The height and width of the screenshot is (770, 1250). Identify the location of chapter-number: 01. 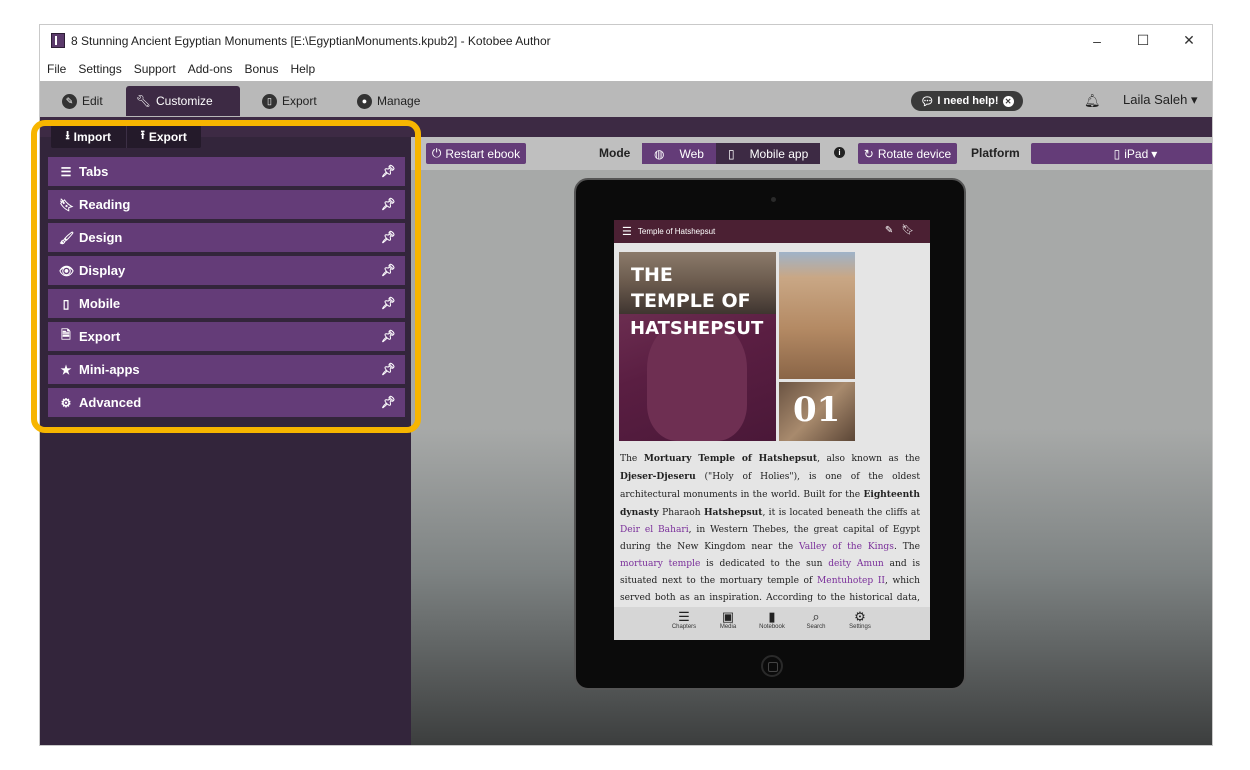
(817, 410).